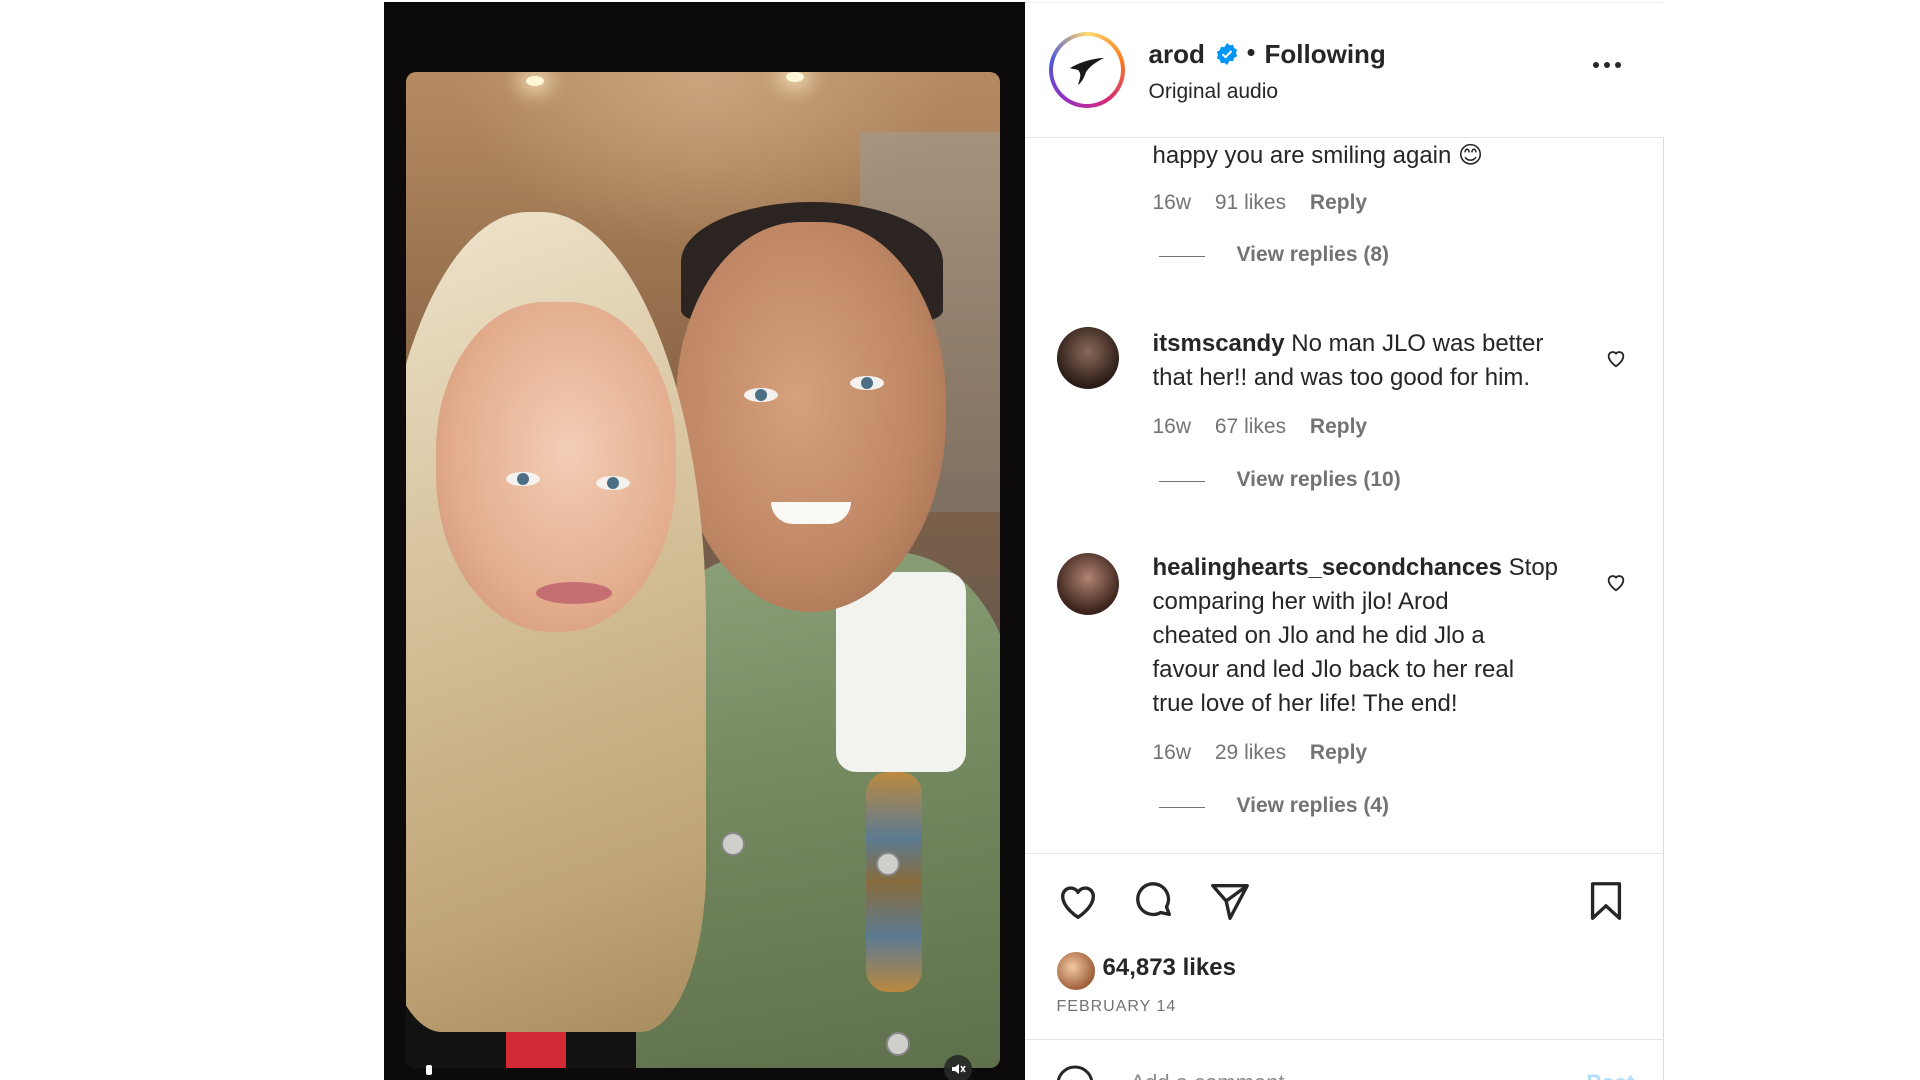 This screenshot has height=1080, width=1920. What do you see at coordinates (1154, 901) in the screenshot?
I see `comment-icon` at bounding box center [1154, 901].